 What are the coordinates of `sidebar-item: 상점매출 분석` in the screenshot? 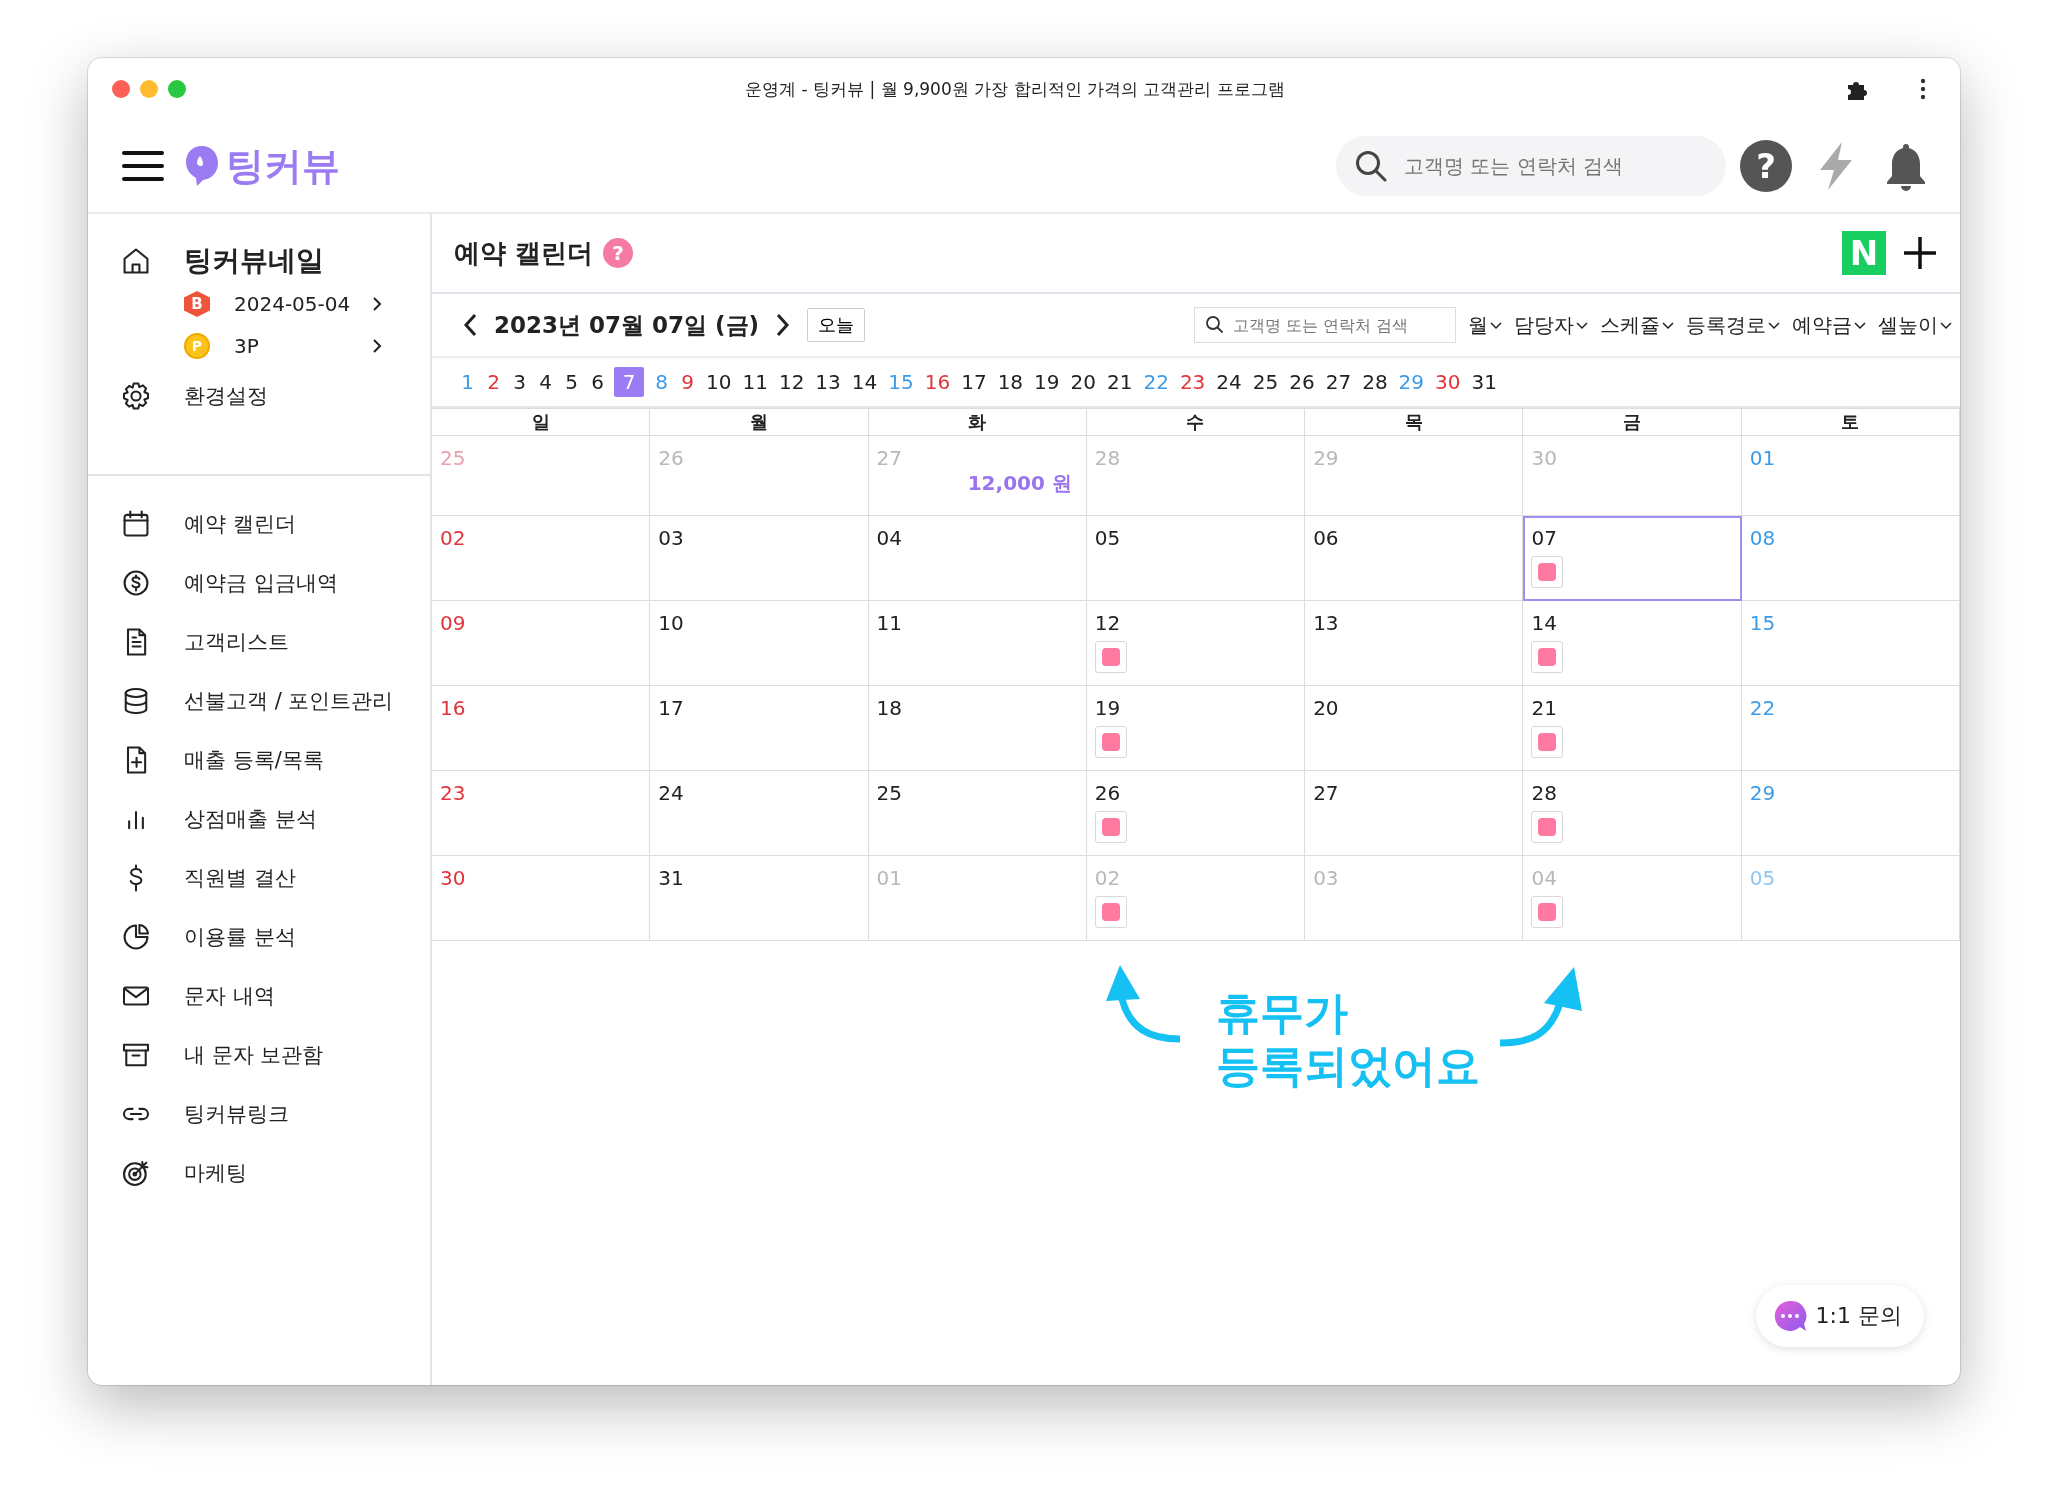 It's located at (250, 819).